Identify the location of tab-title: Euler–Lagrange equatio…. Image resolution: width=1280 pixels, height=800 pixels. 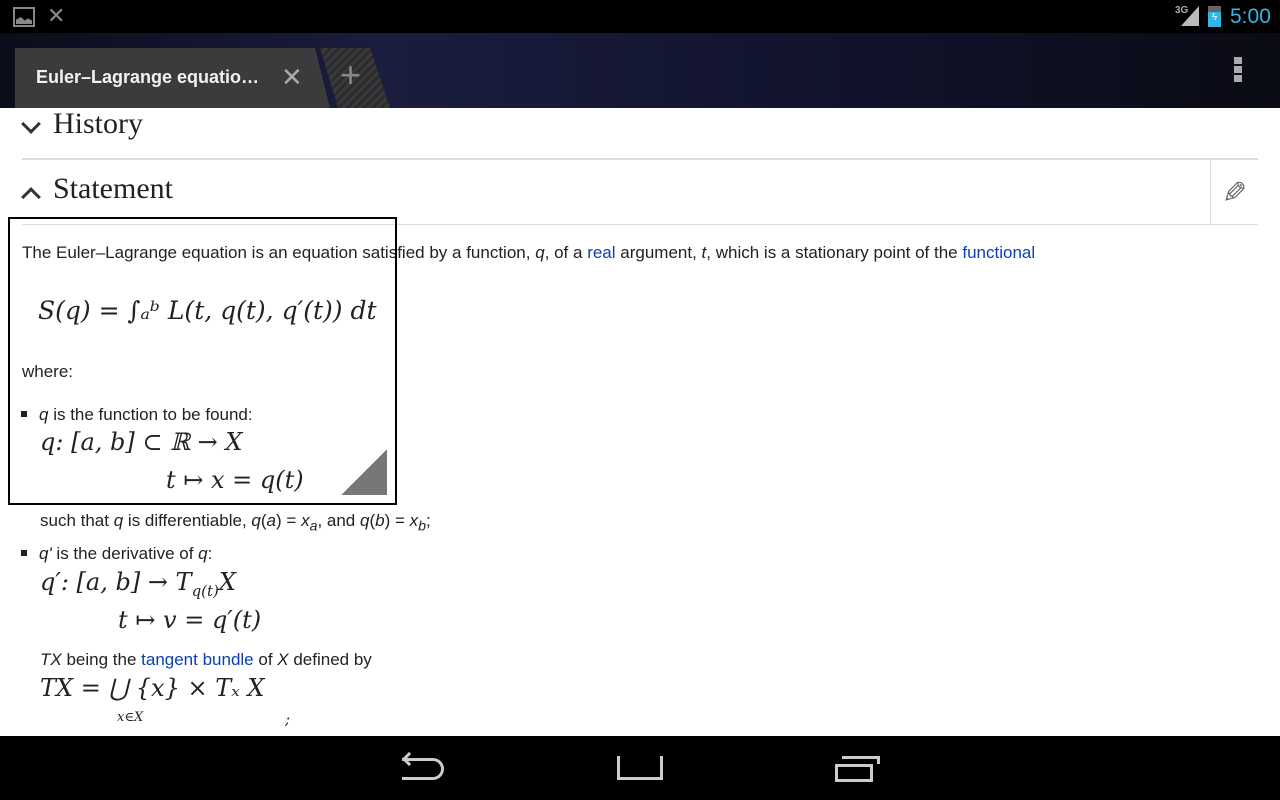
(148, 77).